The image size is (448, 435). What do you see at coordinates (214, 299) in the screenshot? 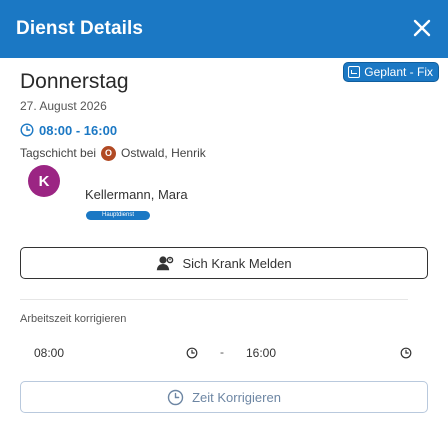
I see `divider` at bounding box center [214, 299].